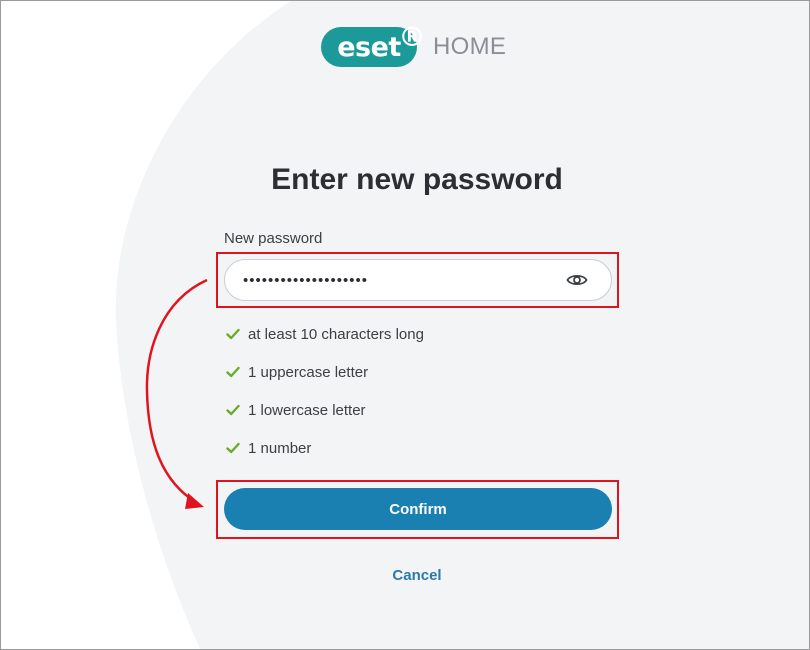 This screenshot has height=650, width=810. I want to click on eset-logo-badge: eset ®, so click(373, 45).